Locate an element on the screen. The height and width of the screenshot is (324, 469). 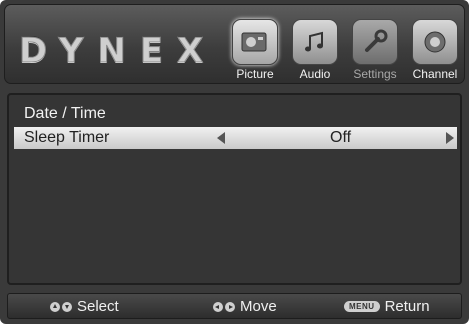
menu-item-date-time: Date / Time is located at coordinates (235, 114).